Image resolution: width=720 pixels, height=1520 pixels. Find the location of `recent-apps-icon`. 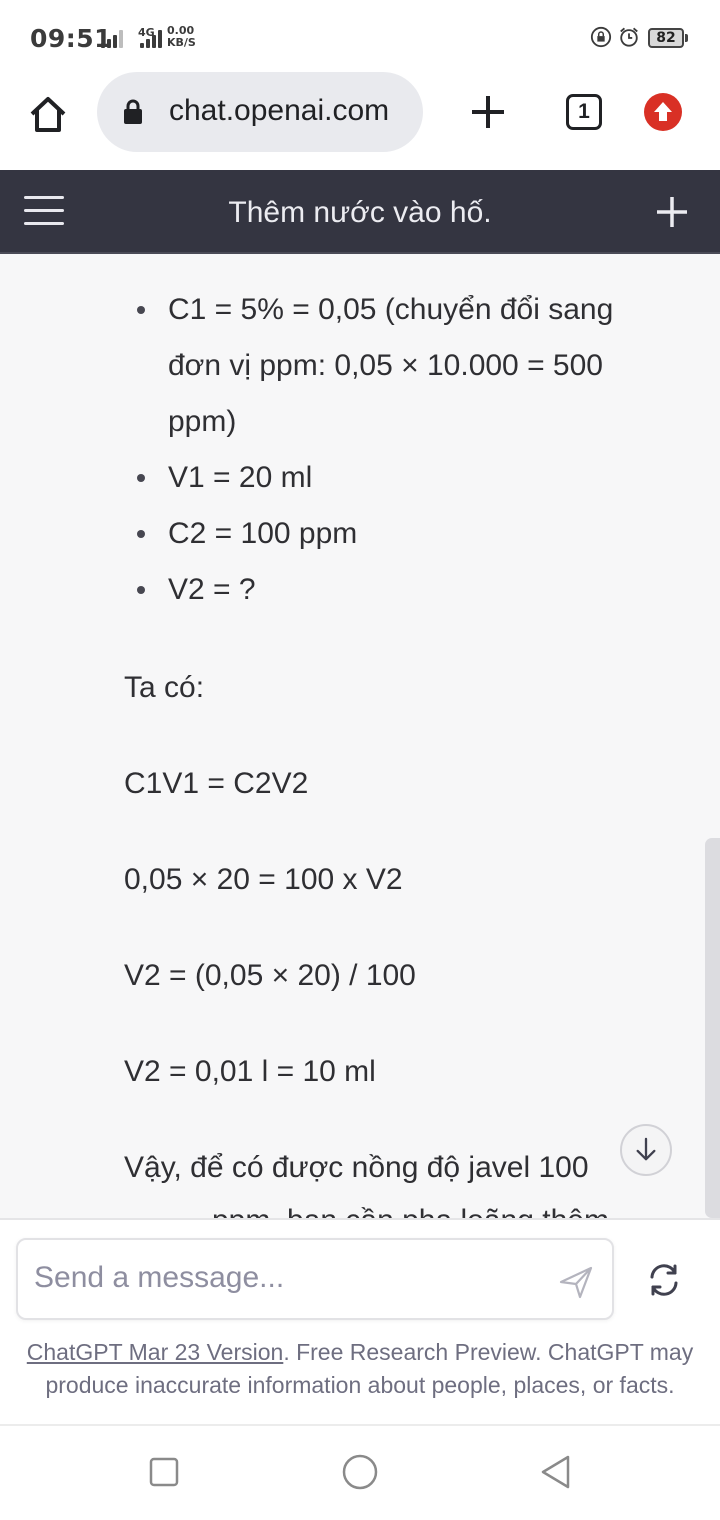

recent-apps-icon is located at coordinates (164, 1472).